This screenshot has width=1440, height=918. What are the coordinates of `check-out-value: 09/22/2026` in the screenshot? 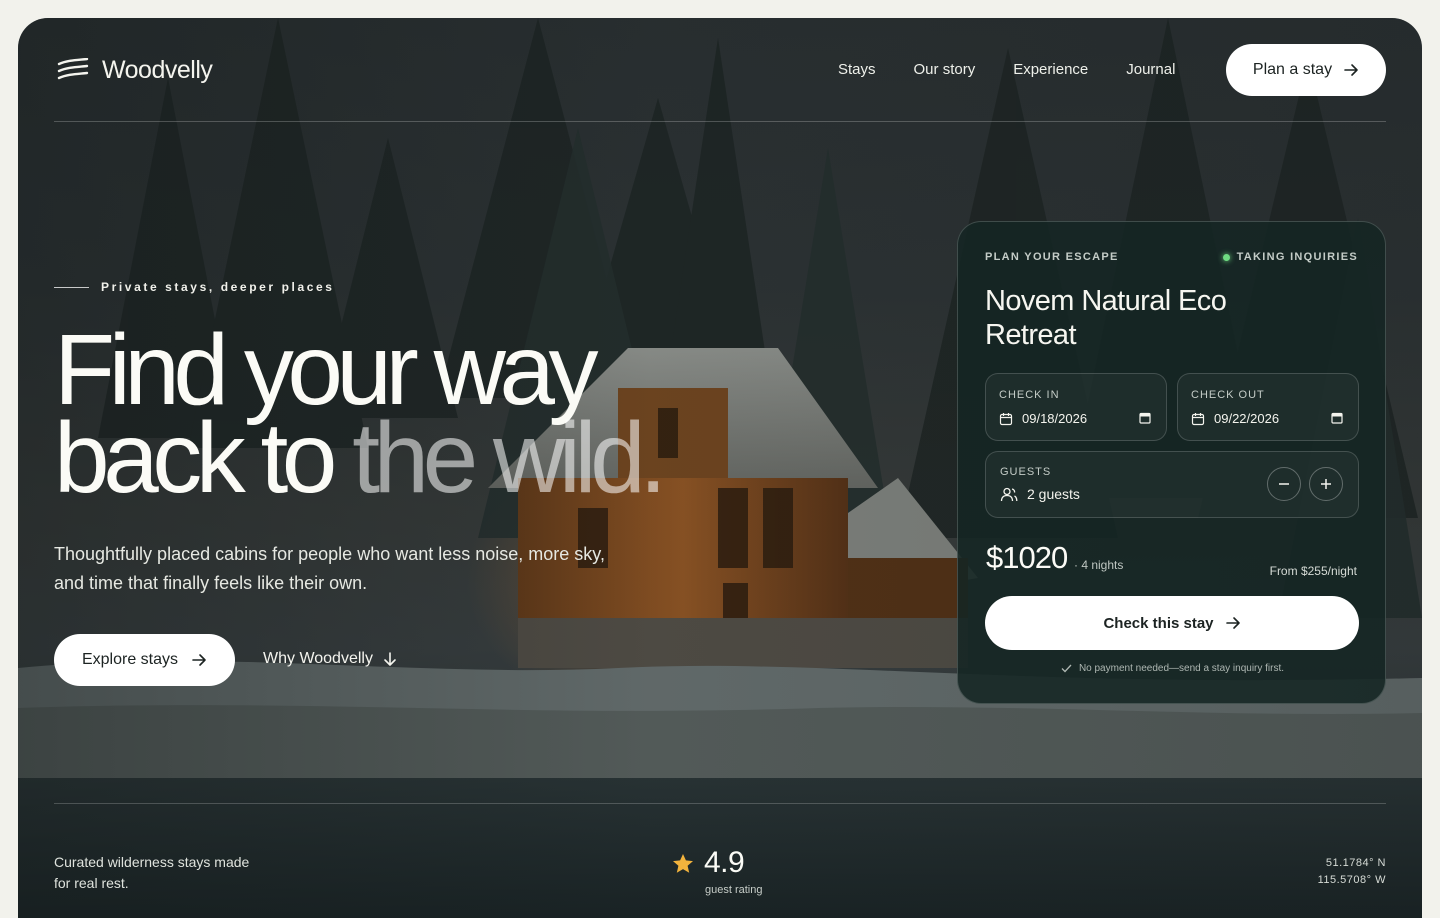 It's located at (1247, 418).